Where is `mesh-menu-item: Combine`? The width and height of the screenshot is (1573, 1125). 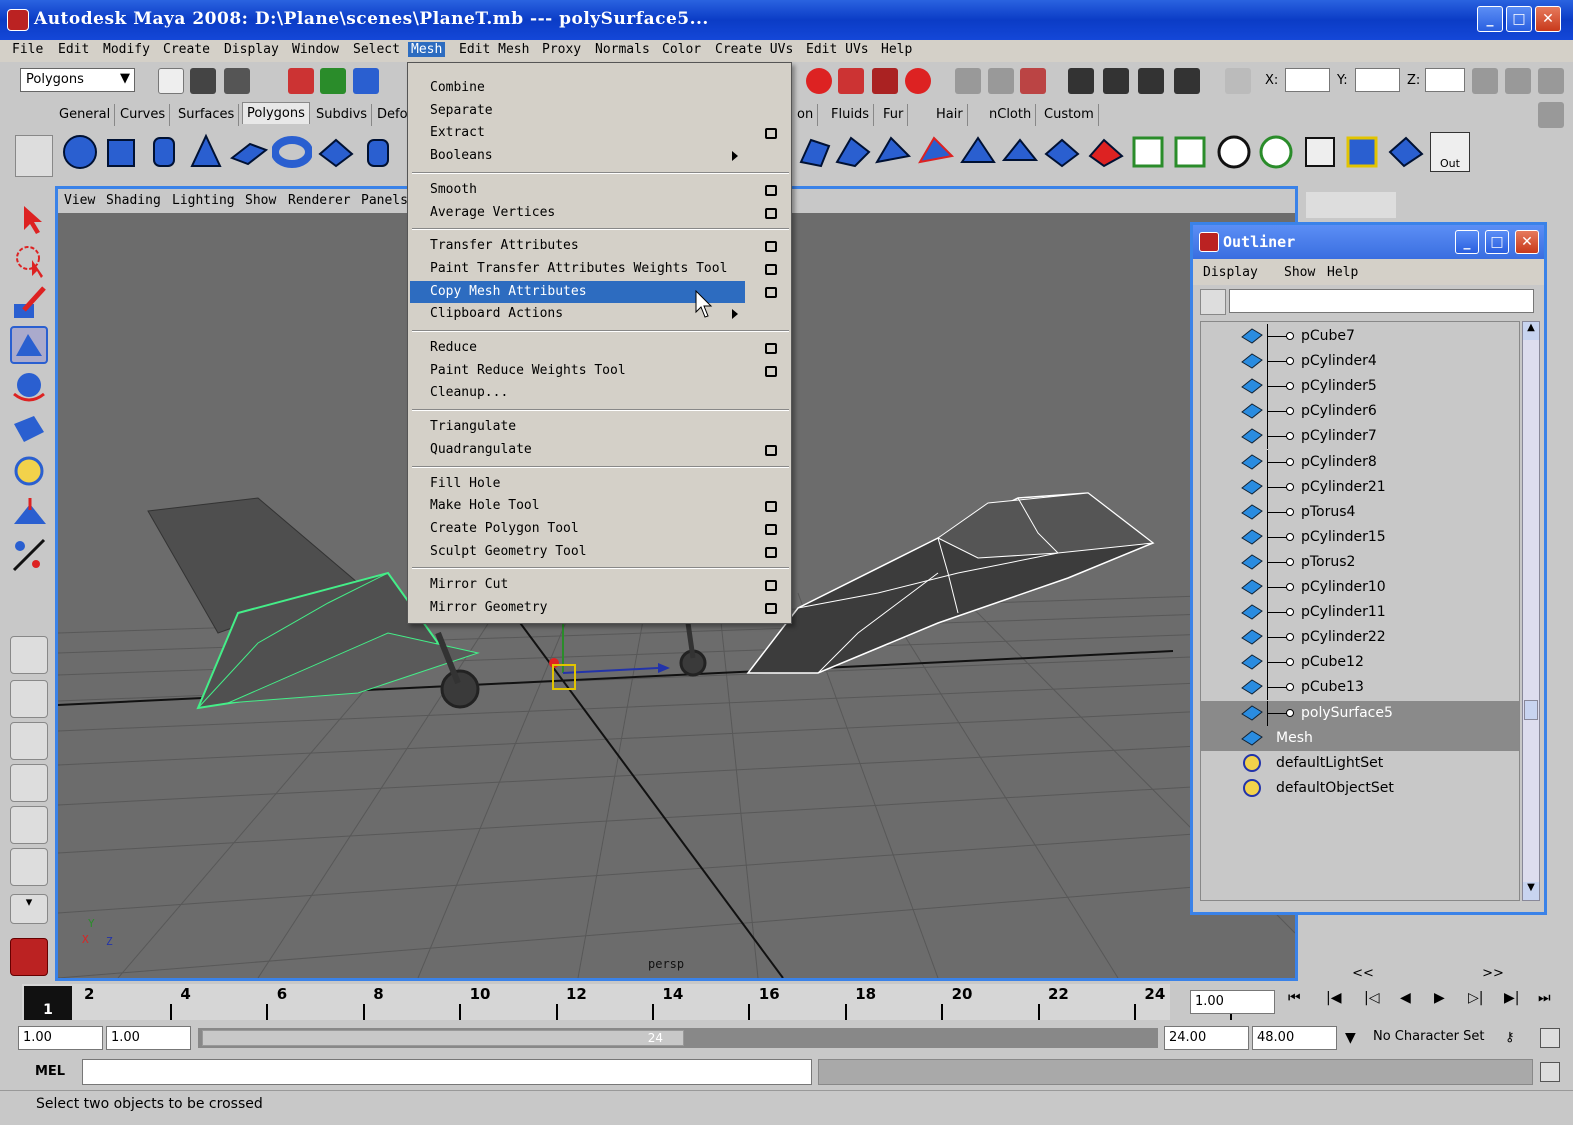 mesh-menu-item: Combine is located at coordinates (577, 88).